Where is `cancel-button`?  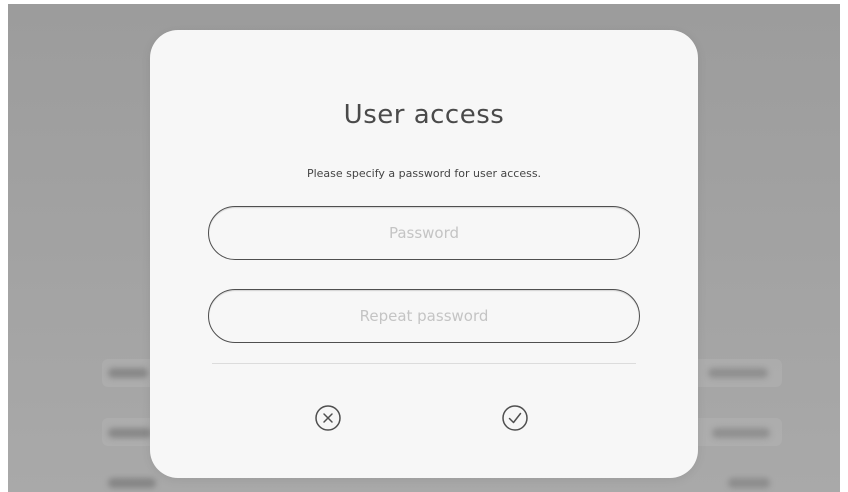 cancel-button is located at coordinates (328, 418).